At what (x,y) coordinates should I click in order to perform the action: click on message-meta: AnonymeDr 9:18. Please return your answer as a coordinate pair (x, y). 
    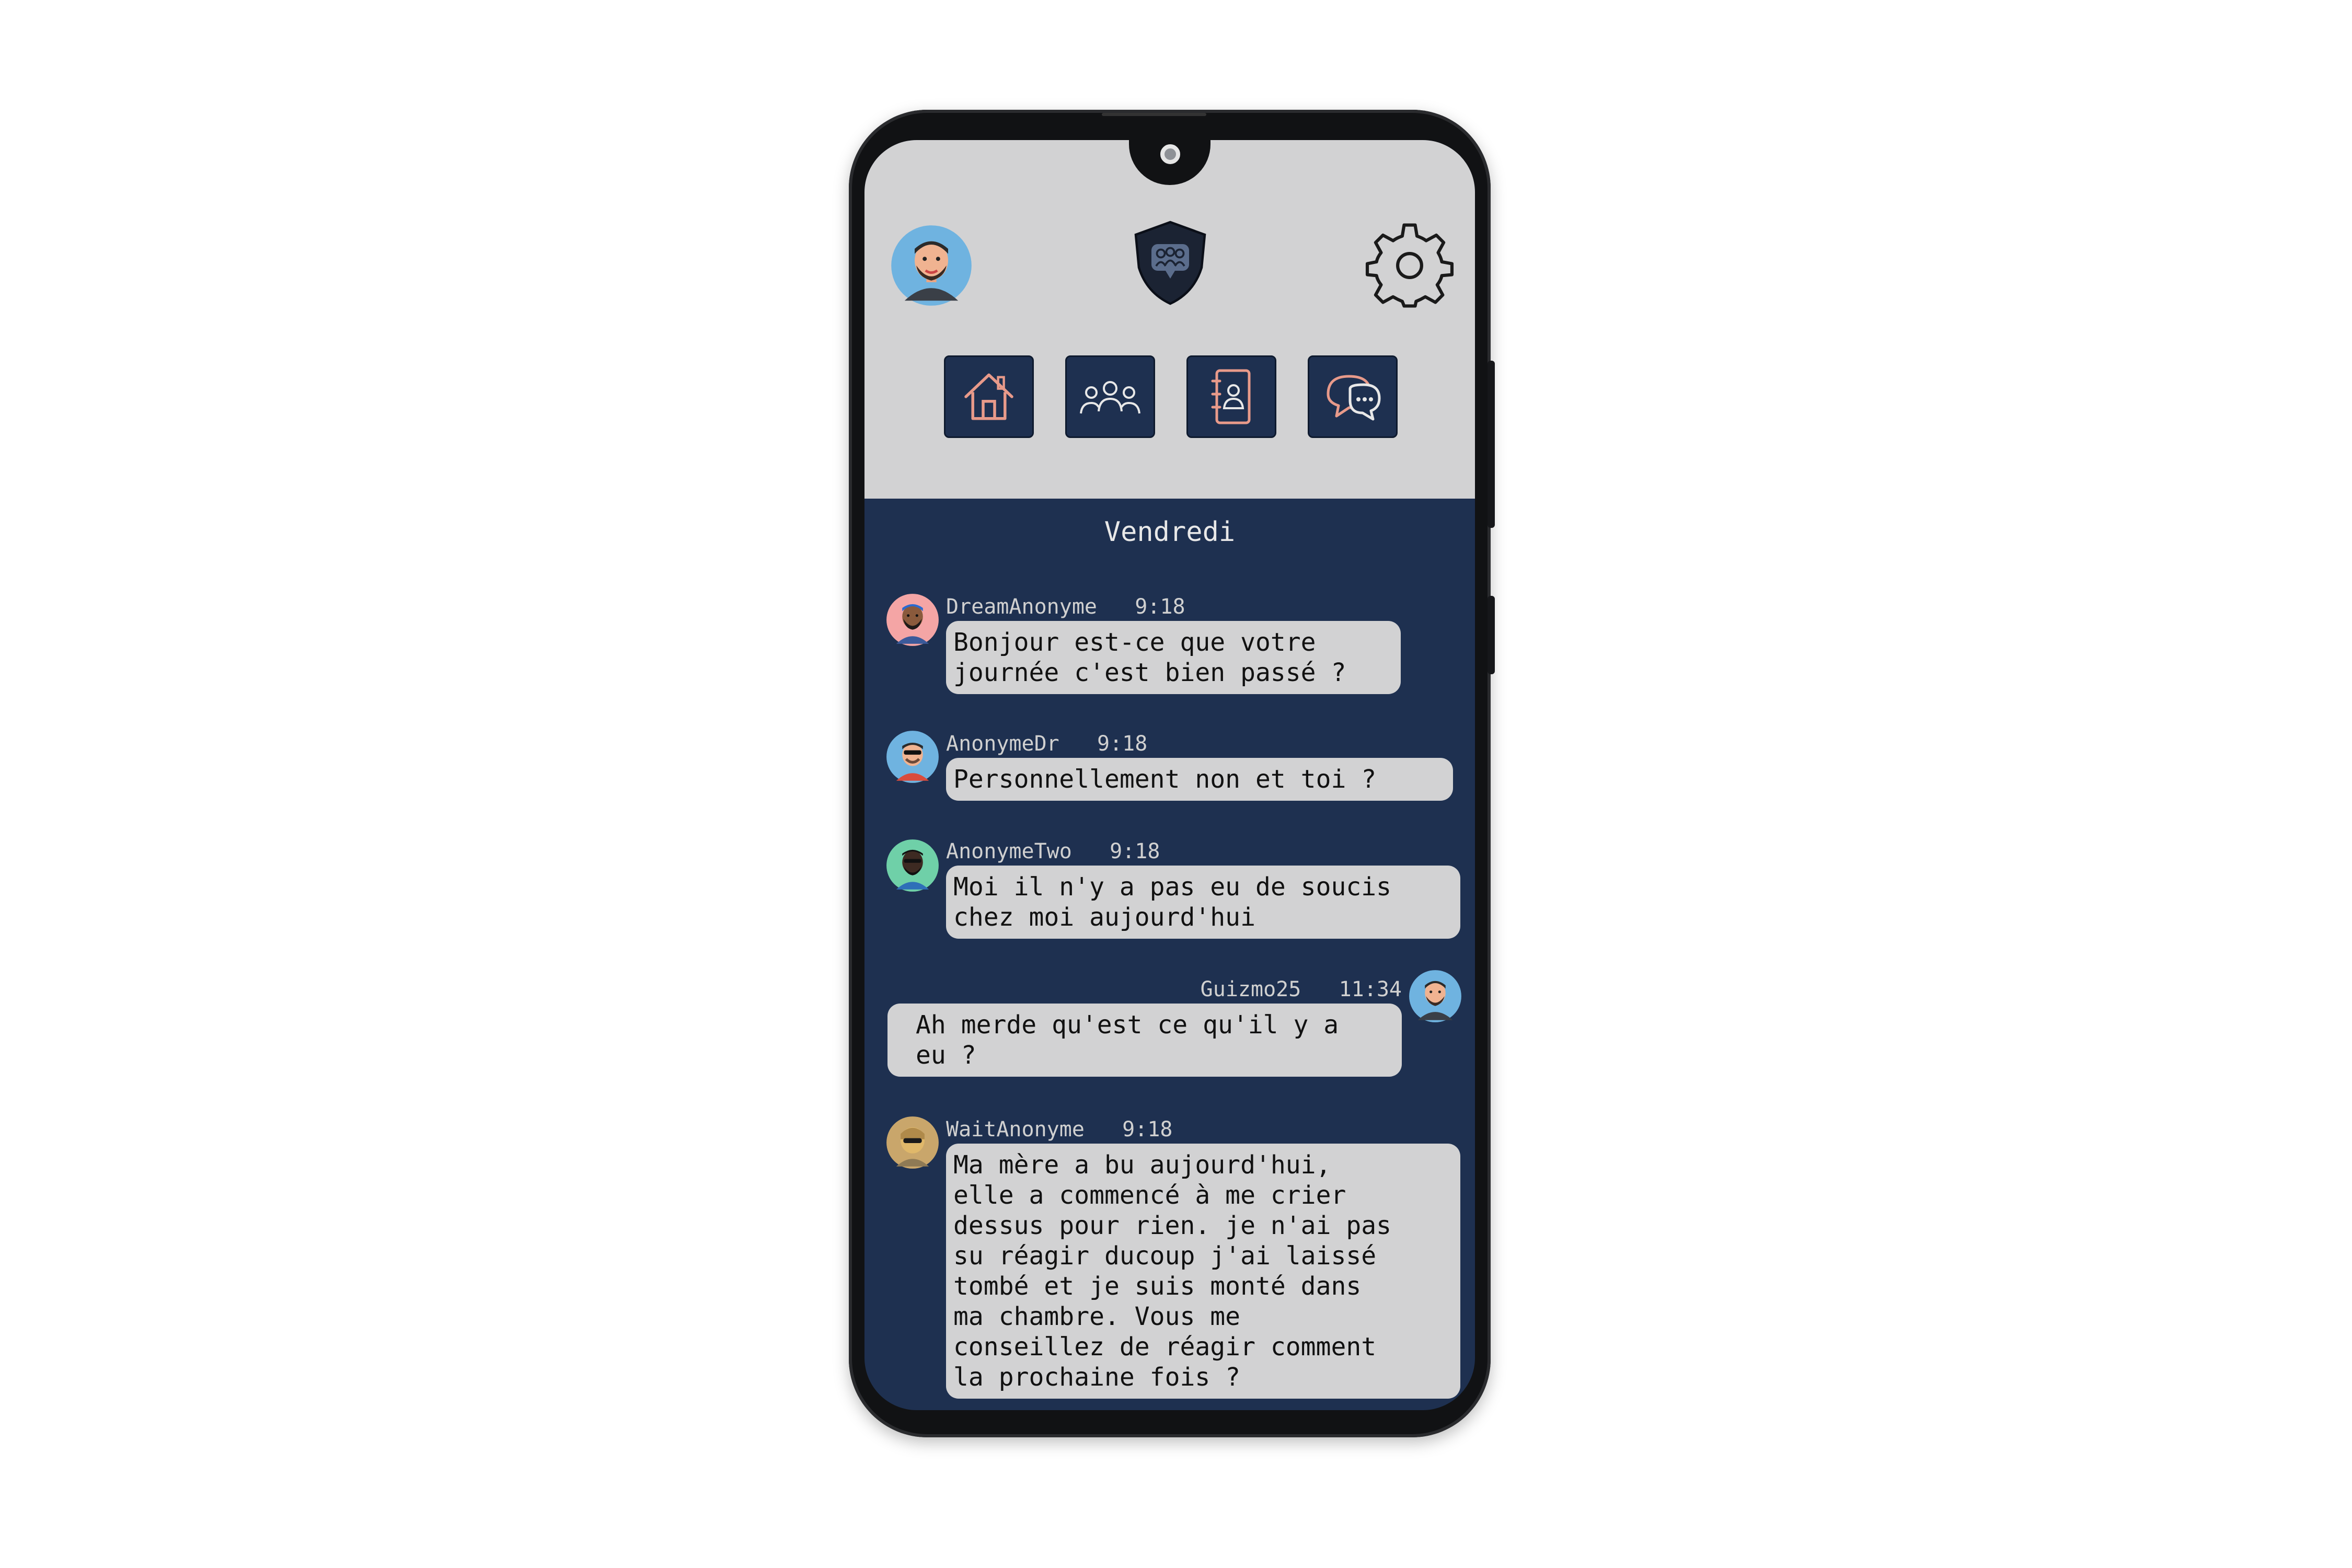
    Looking at the image, I should click on (1199, 744).